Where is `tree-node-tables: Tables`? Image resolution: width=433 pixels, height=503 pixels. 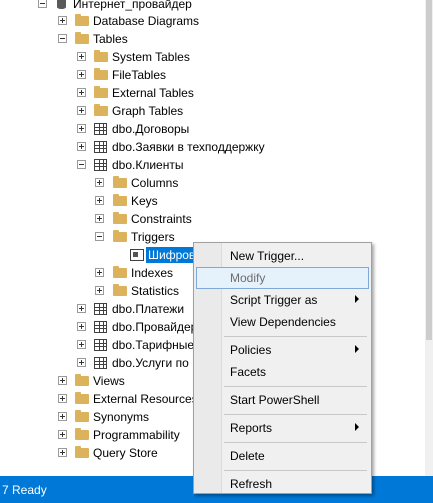
tree-node-tables: Tables is located at coordinates (216, 39).